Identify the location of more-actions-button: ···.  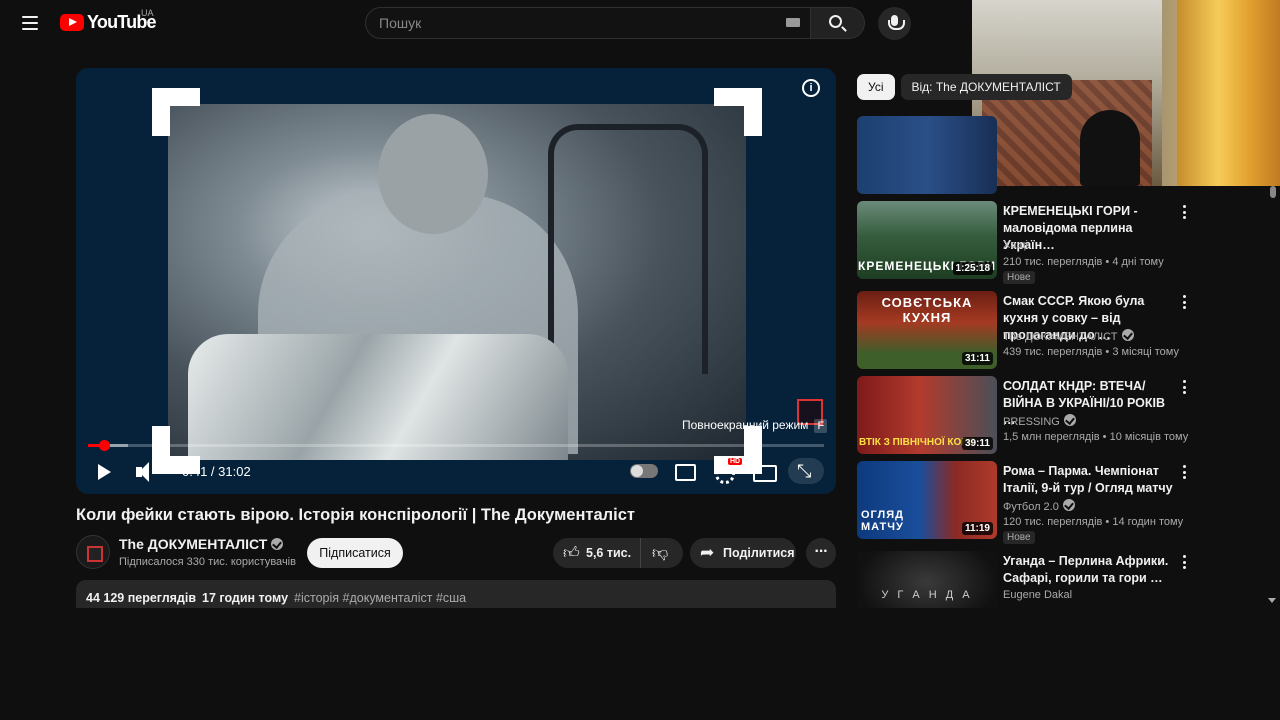
(821, 553).